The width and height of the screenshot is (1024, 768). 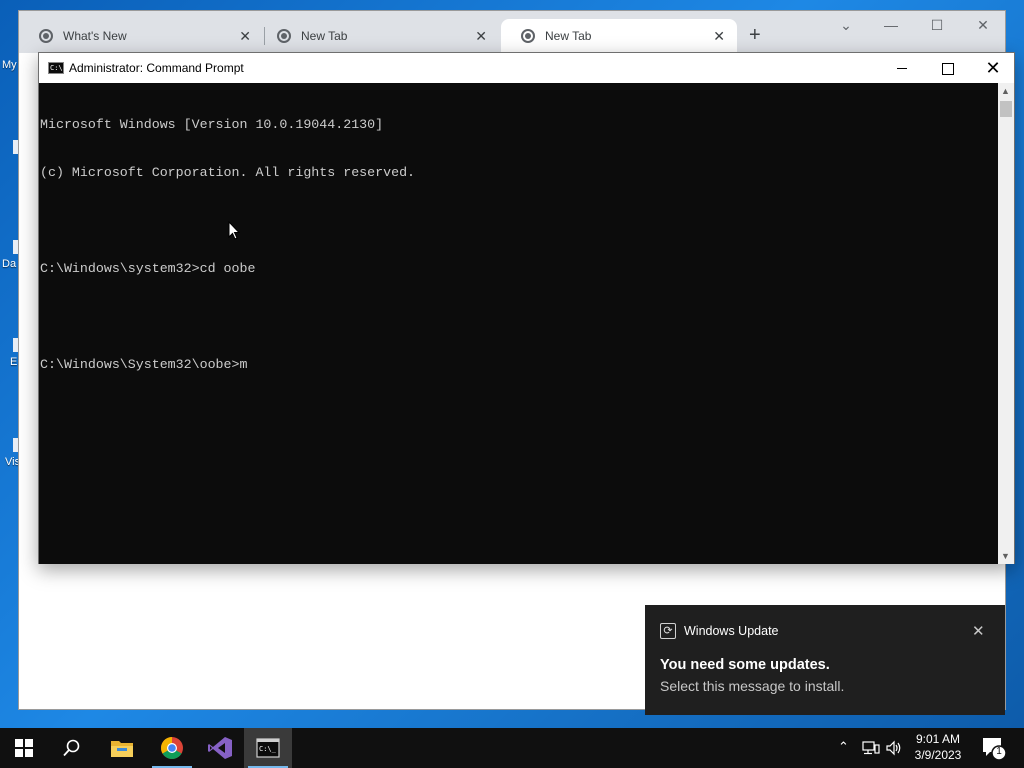 What do you see at coordinates (148, 268) in the screenshot?
I see `console-line: C:\Windows\system32>cd oobe` at bounding box center [148, 268].